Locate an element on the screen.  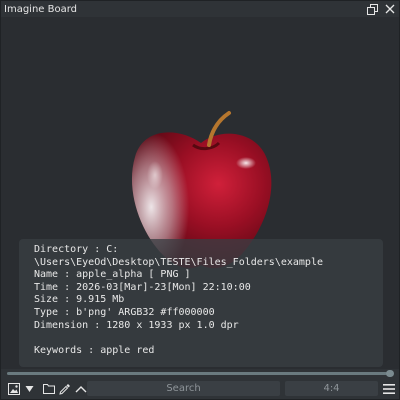
slider-track is located at coordinates (197, 373).